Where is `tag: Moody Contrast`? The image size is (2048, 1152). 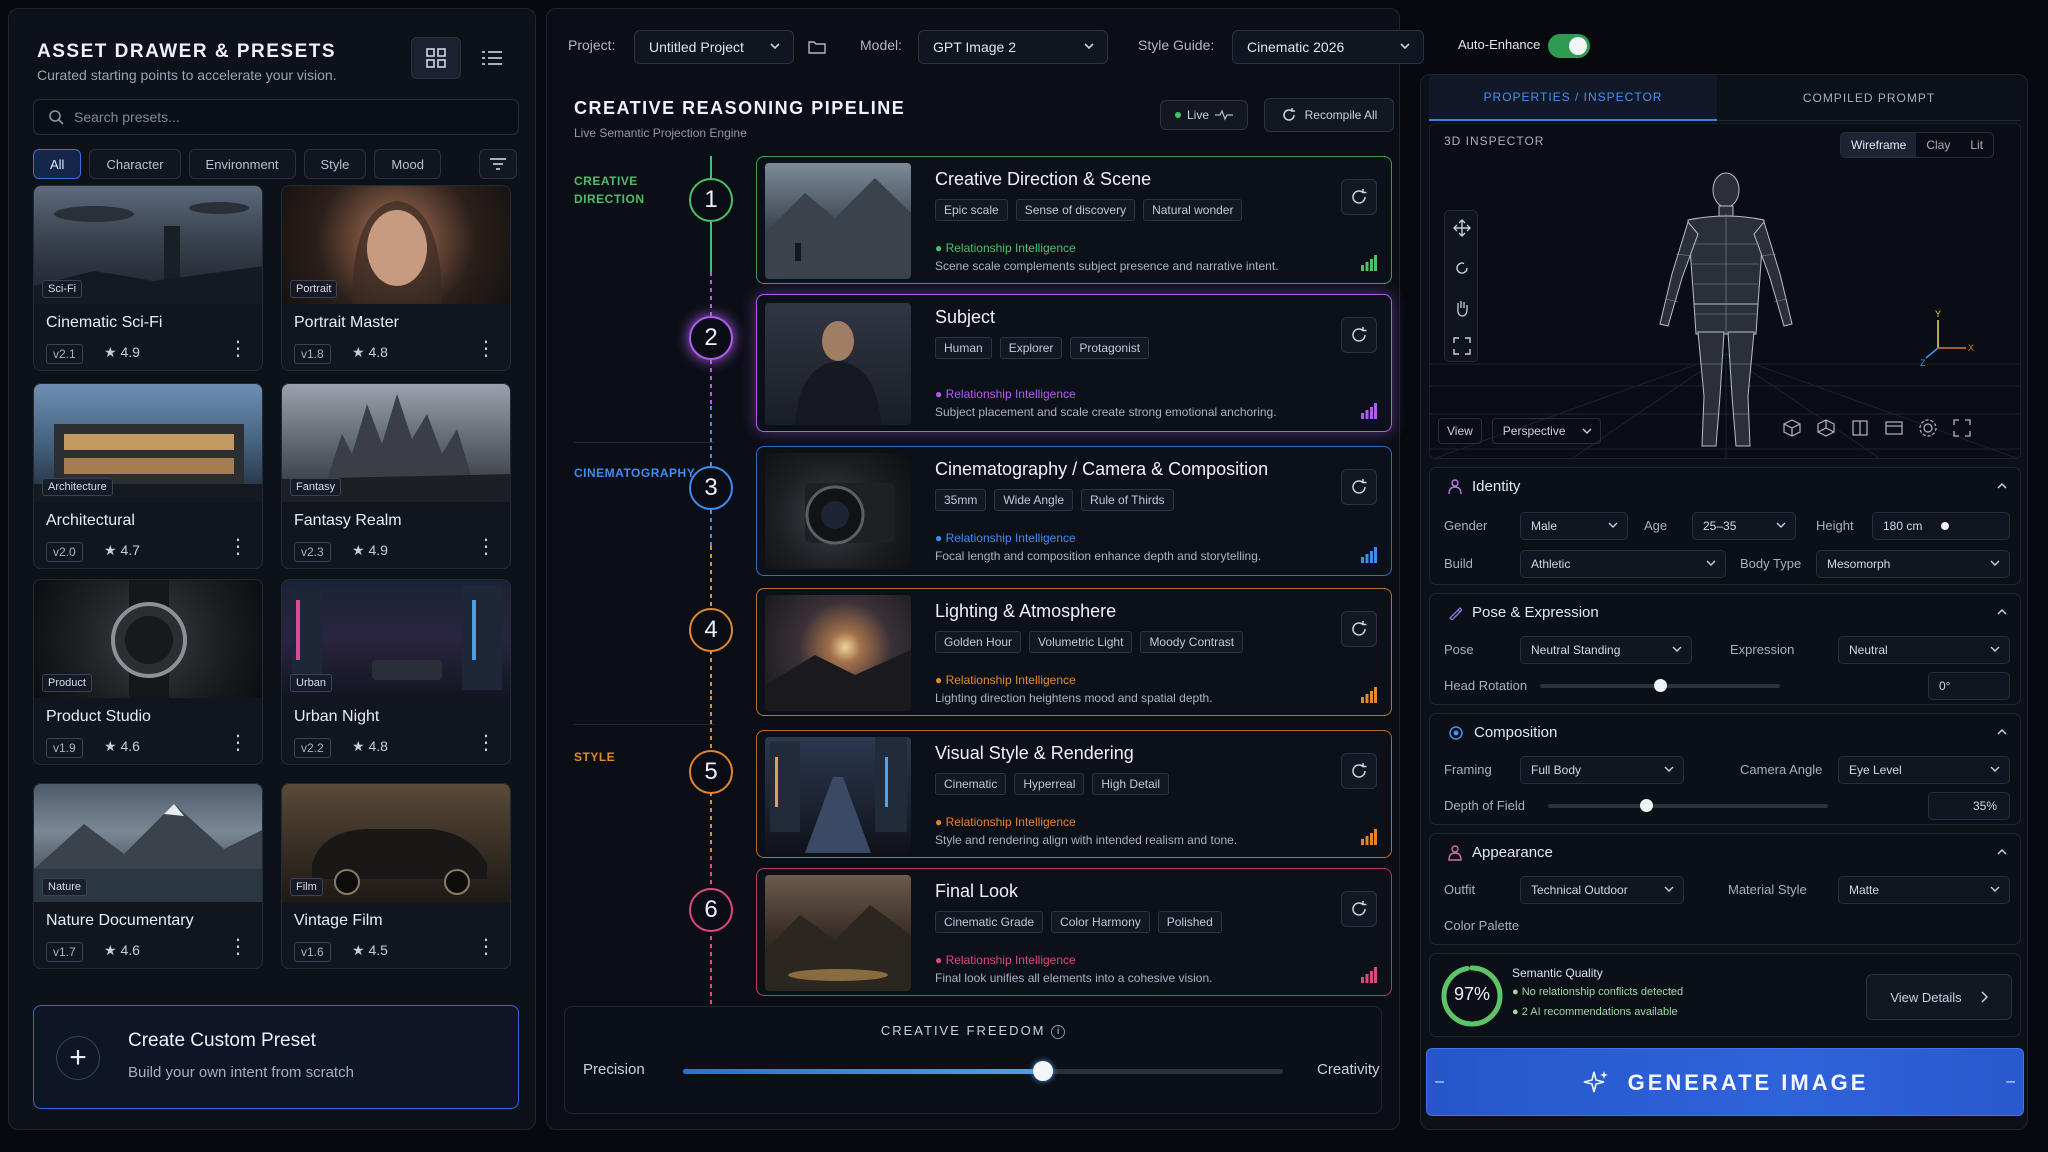 tag: Moody Contrast is located at coordinates (1192, 642).